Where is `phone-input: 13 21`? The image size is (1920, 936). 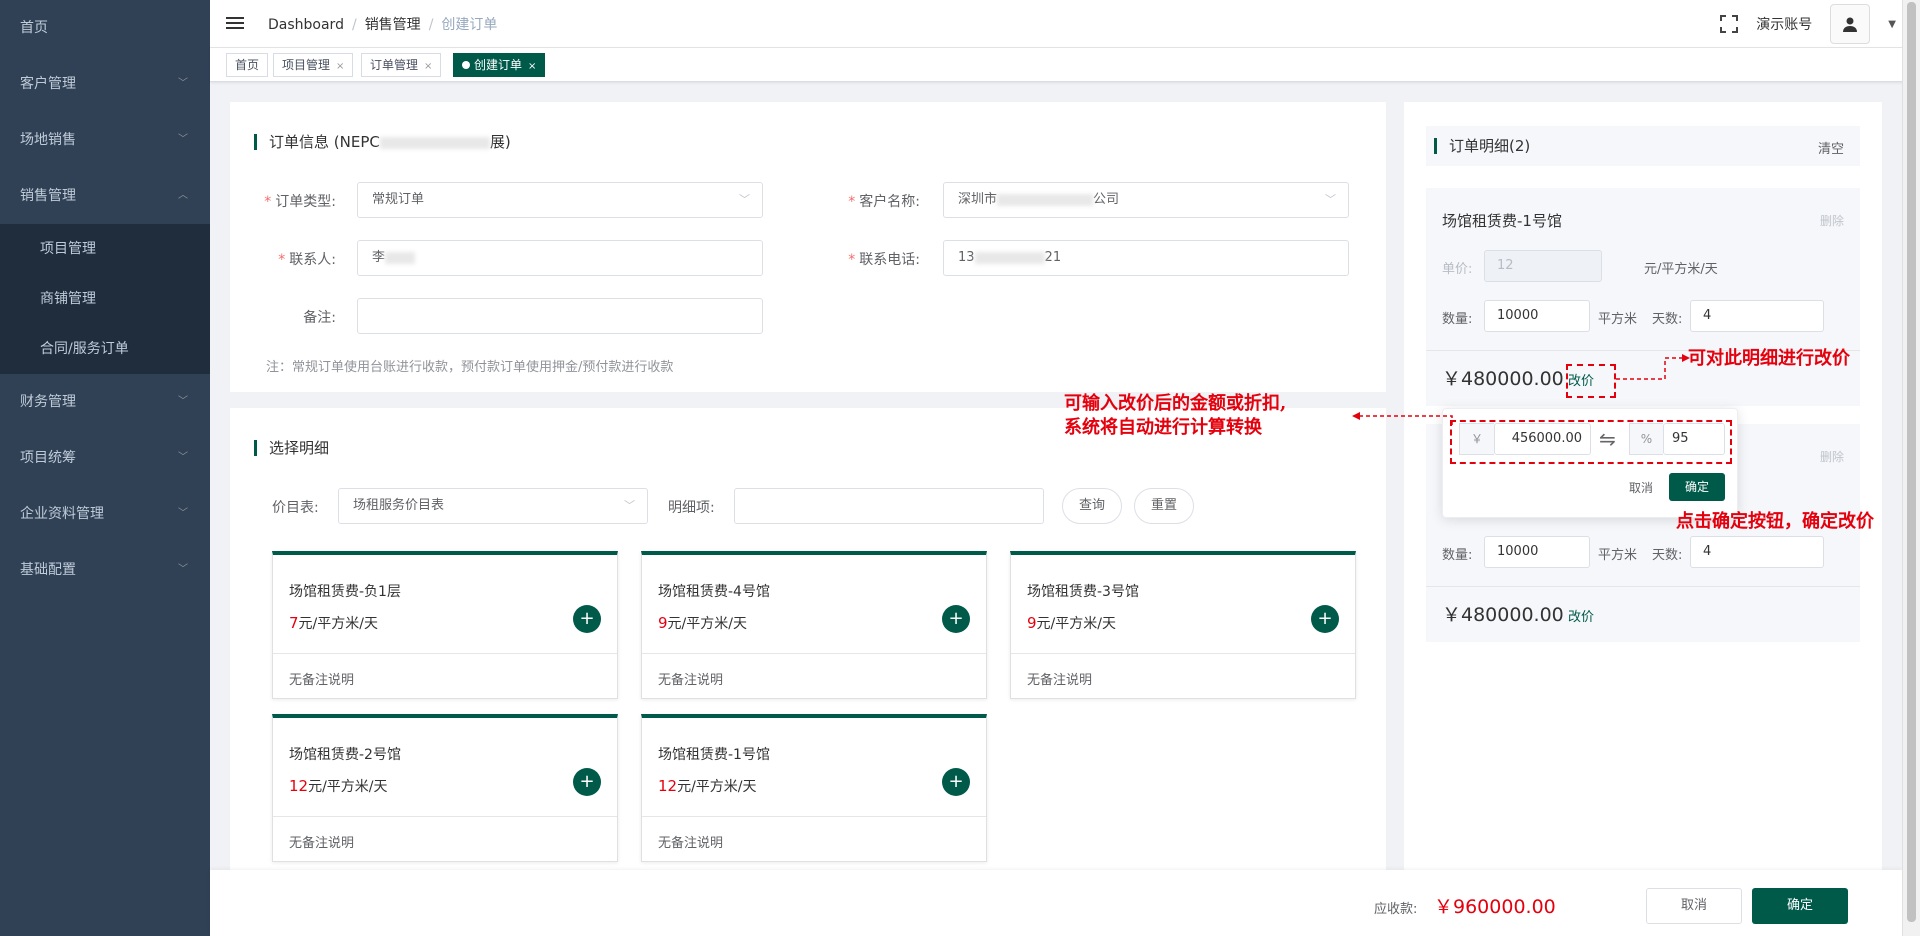 phone-input: 13 21 is located at coordinates (1146, 258).